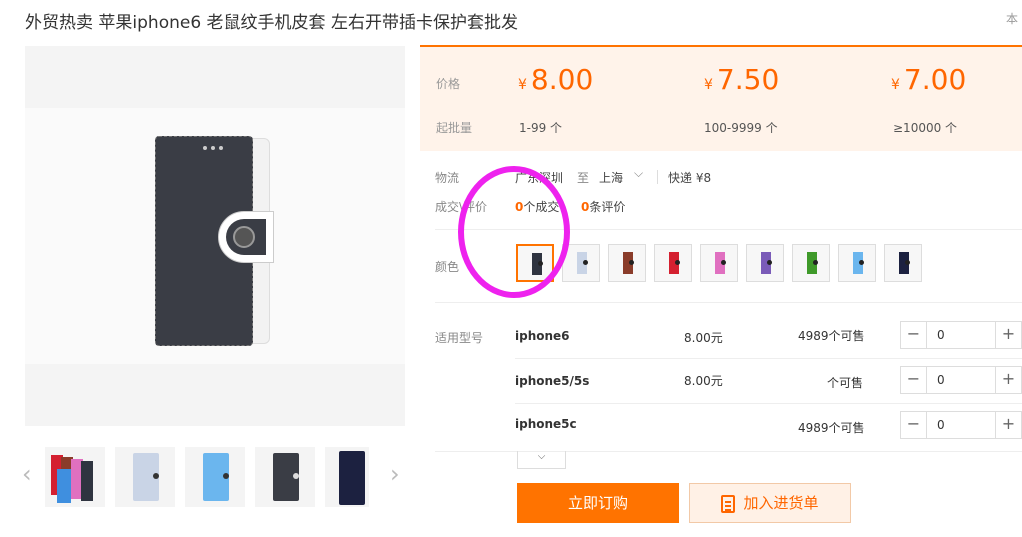 The width and height of the screenshot is (1022, 537). Describe the element at coordinates (925, 128) in the screenshot. I see `moq-tier-3: ≥10000 个` at that location.